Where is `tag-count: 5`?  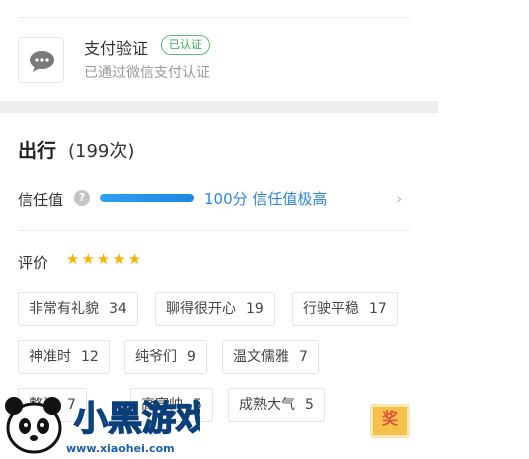 tag-count: 5 is located at coordinates (309, 405).